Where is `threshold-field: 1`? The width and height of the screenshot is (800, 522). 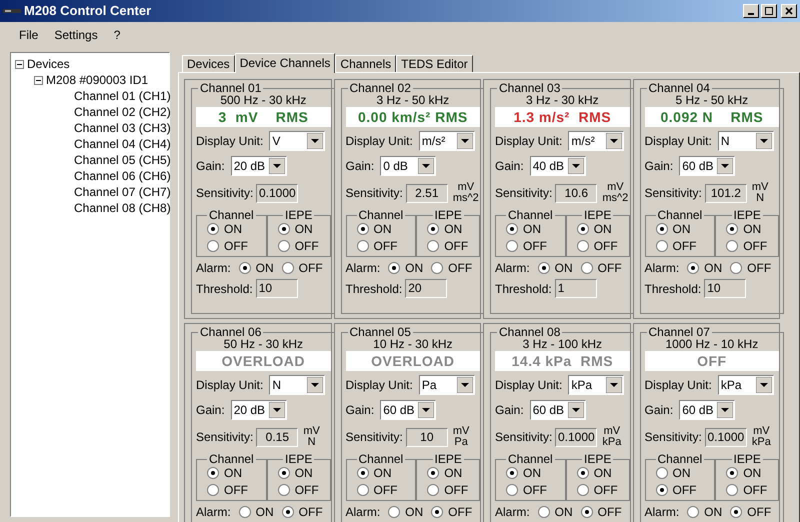 threshold-field: 1 is located at coordinates (575, 288).